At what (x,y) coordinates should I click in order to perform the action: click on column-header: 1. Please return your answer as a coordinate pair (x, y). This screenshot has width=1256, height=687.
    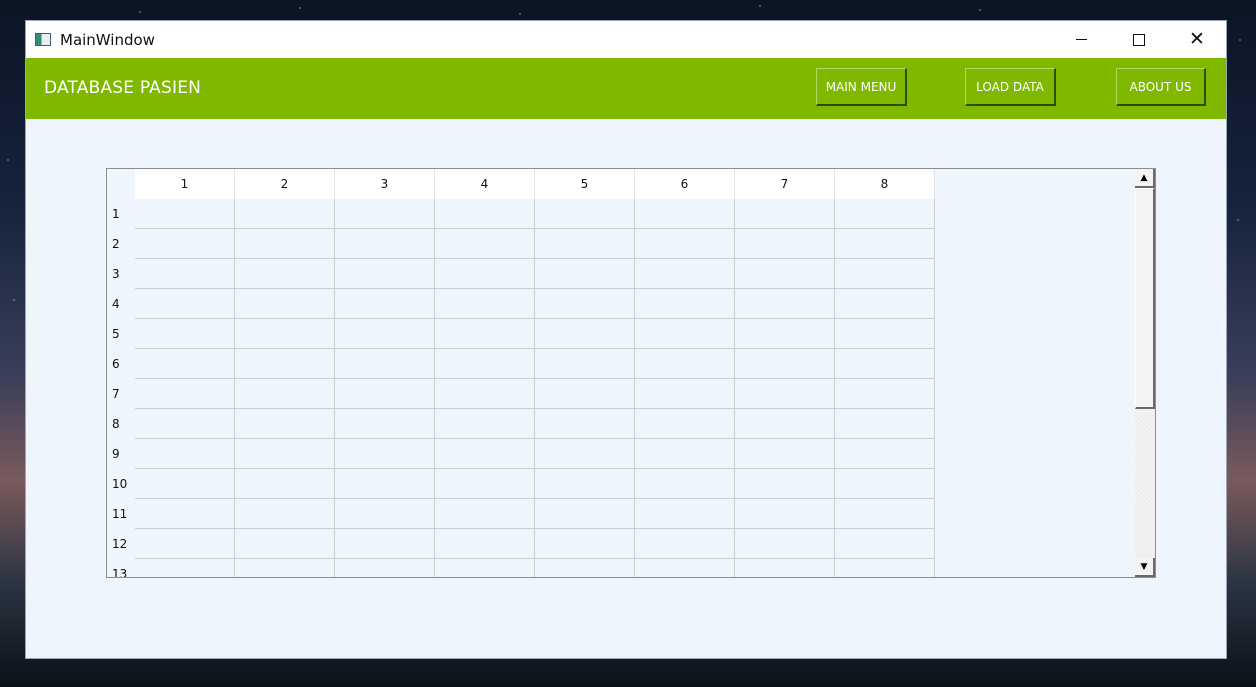
    Looking at the image, I should click on (185, 184).